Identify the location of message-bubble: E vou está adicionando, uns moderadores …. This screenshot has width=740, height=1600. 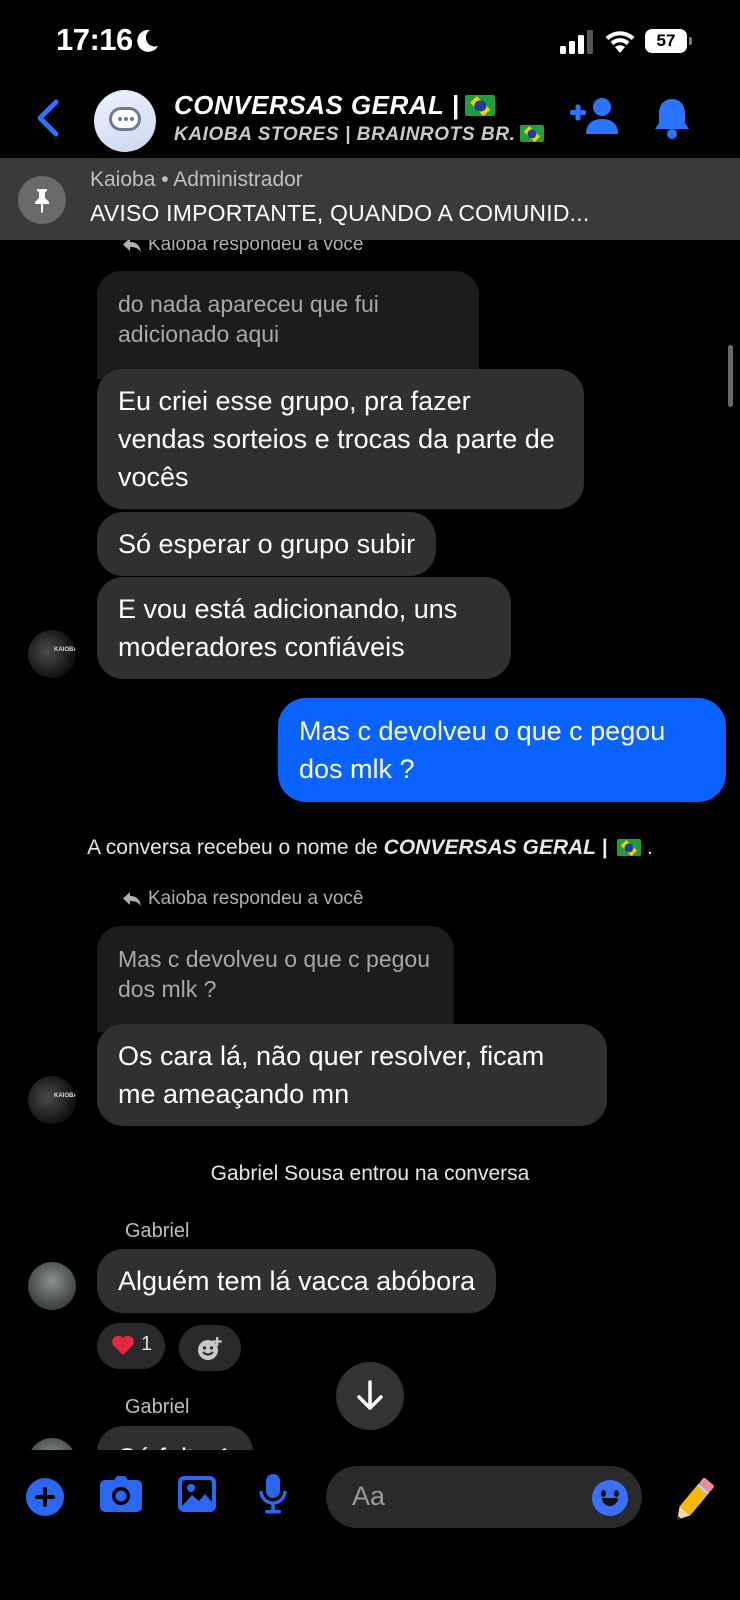
(304, 628).